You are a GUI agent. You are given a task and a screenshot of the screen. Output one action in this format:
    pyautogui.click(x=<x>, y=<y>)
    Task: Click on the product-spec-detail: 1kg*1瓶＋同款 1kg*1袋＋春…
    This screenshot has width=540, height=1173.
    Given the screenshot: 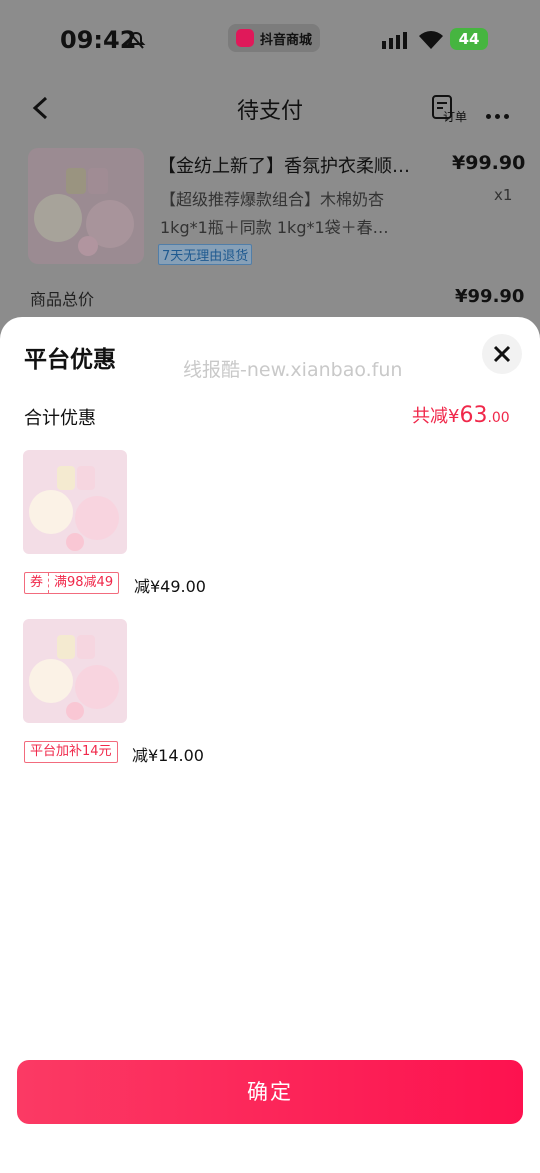 What is the action you would take?
    pyautogui.click(x=274, y=226)
    